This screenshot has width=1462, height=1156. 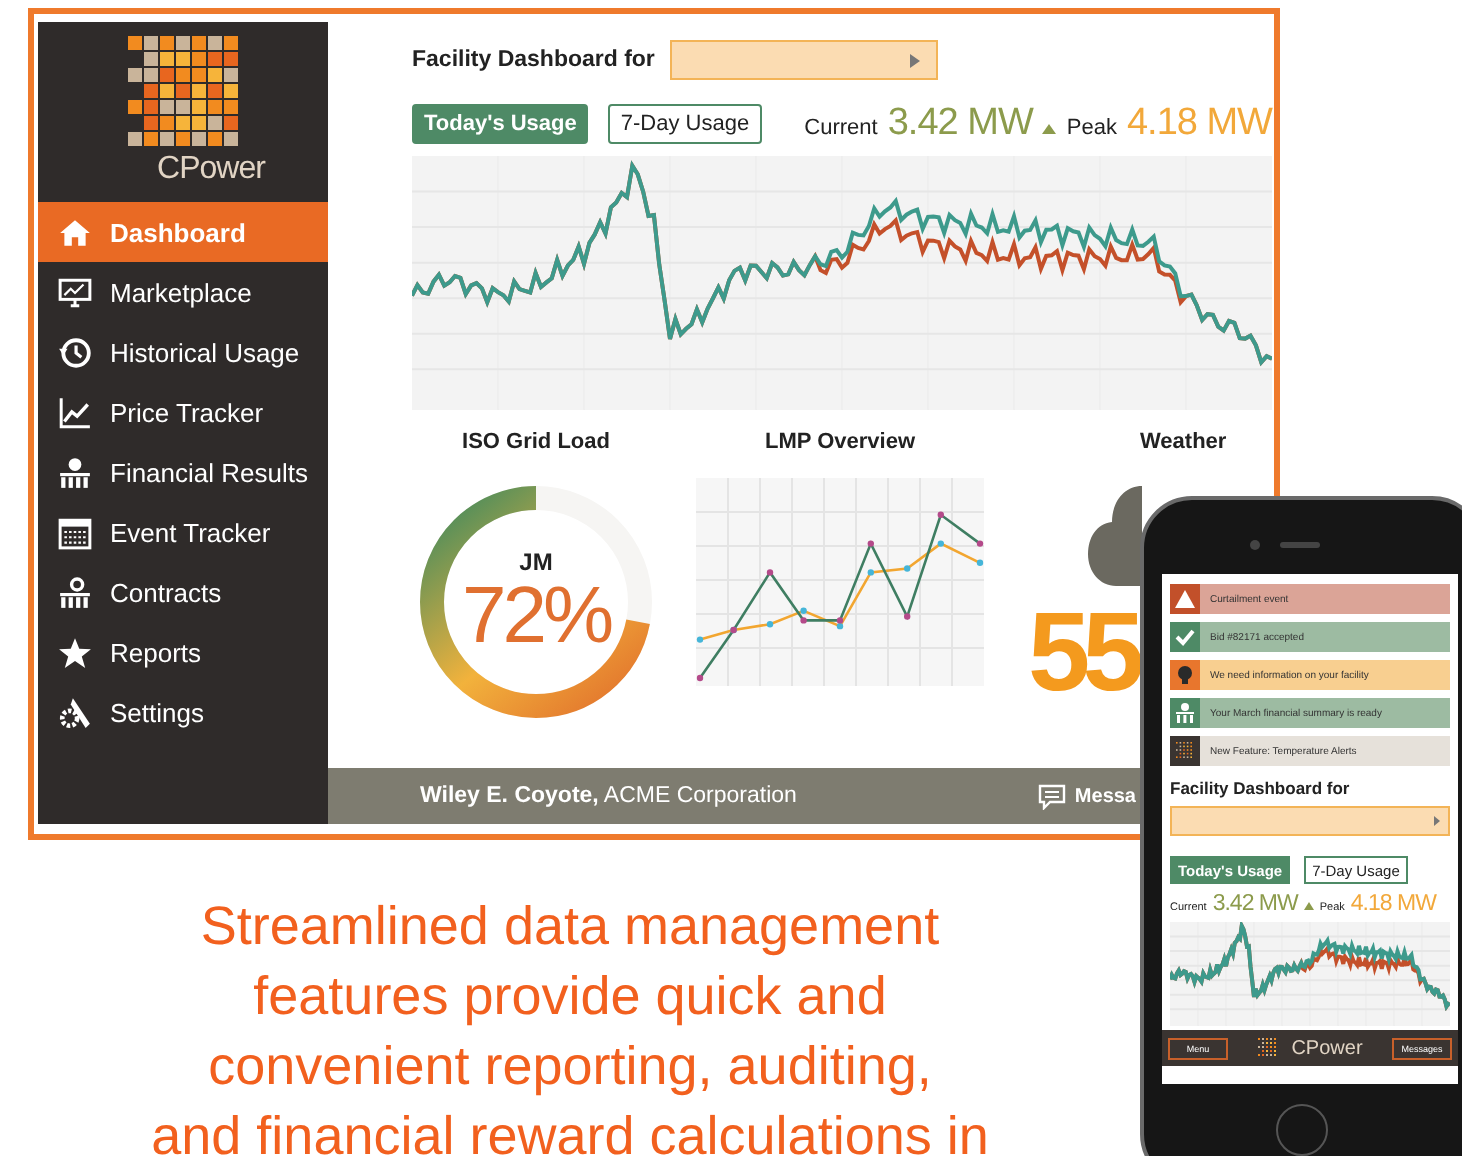 I want to click on settings-icon, so click(x=75, y=712).